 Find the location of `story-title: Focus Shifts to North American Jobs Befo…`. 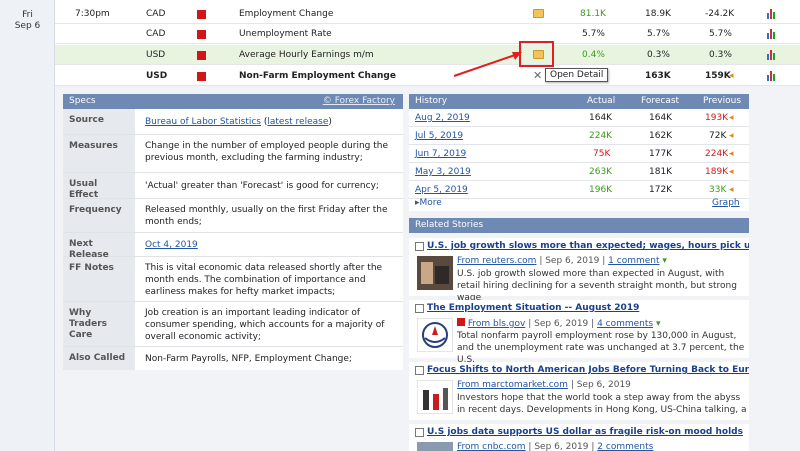

story-title: Focus Shifts to North American Jobs Befo… is located at coordinates (588, 370).